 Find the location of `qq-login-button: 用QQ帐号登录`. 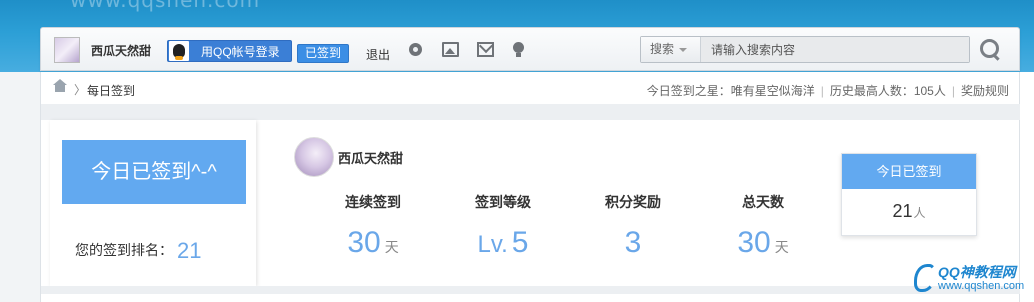

qq-login-button: 用QQ帐号登录 is located at coordinates (229, 51).